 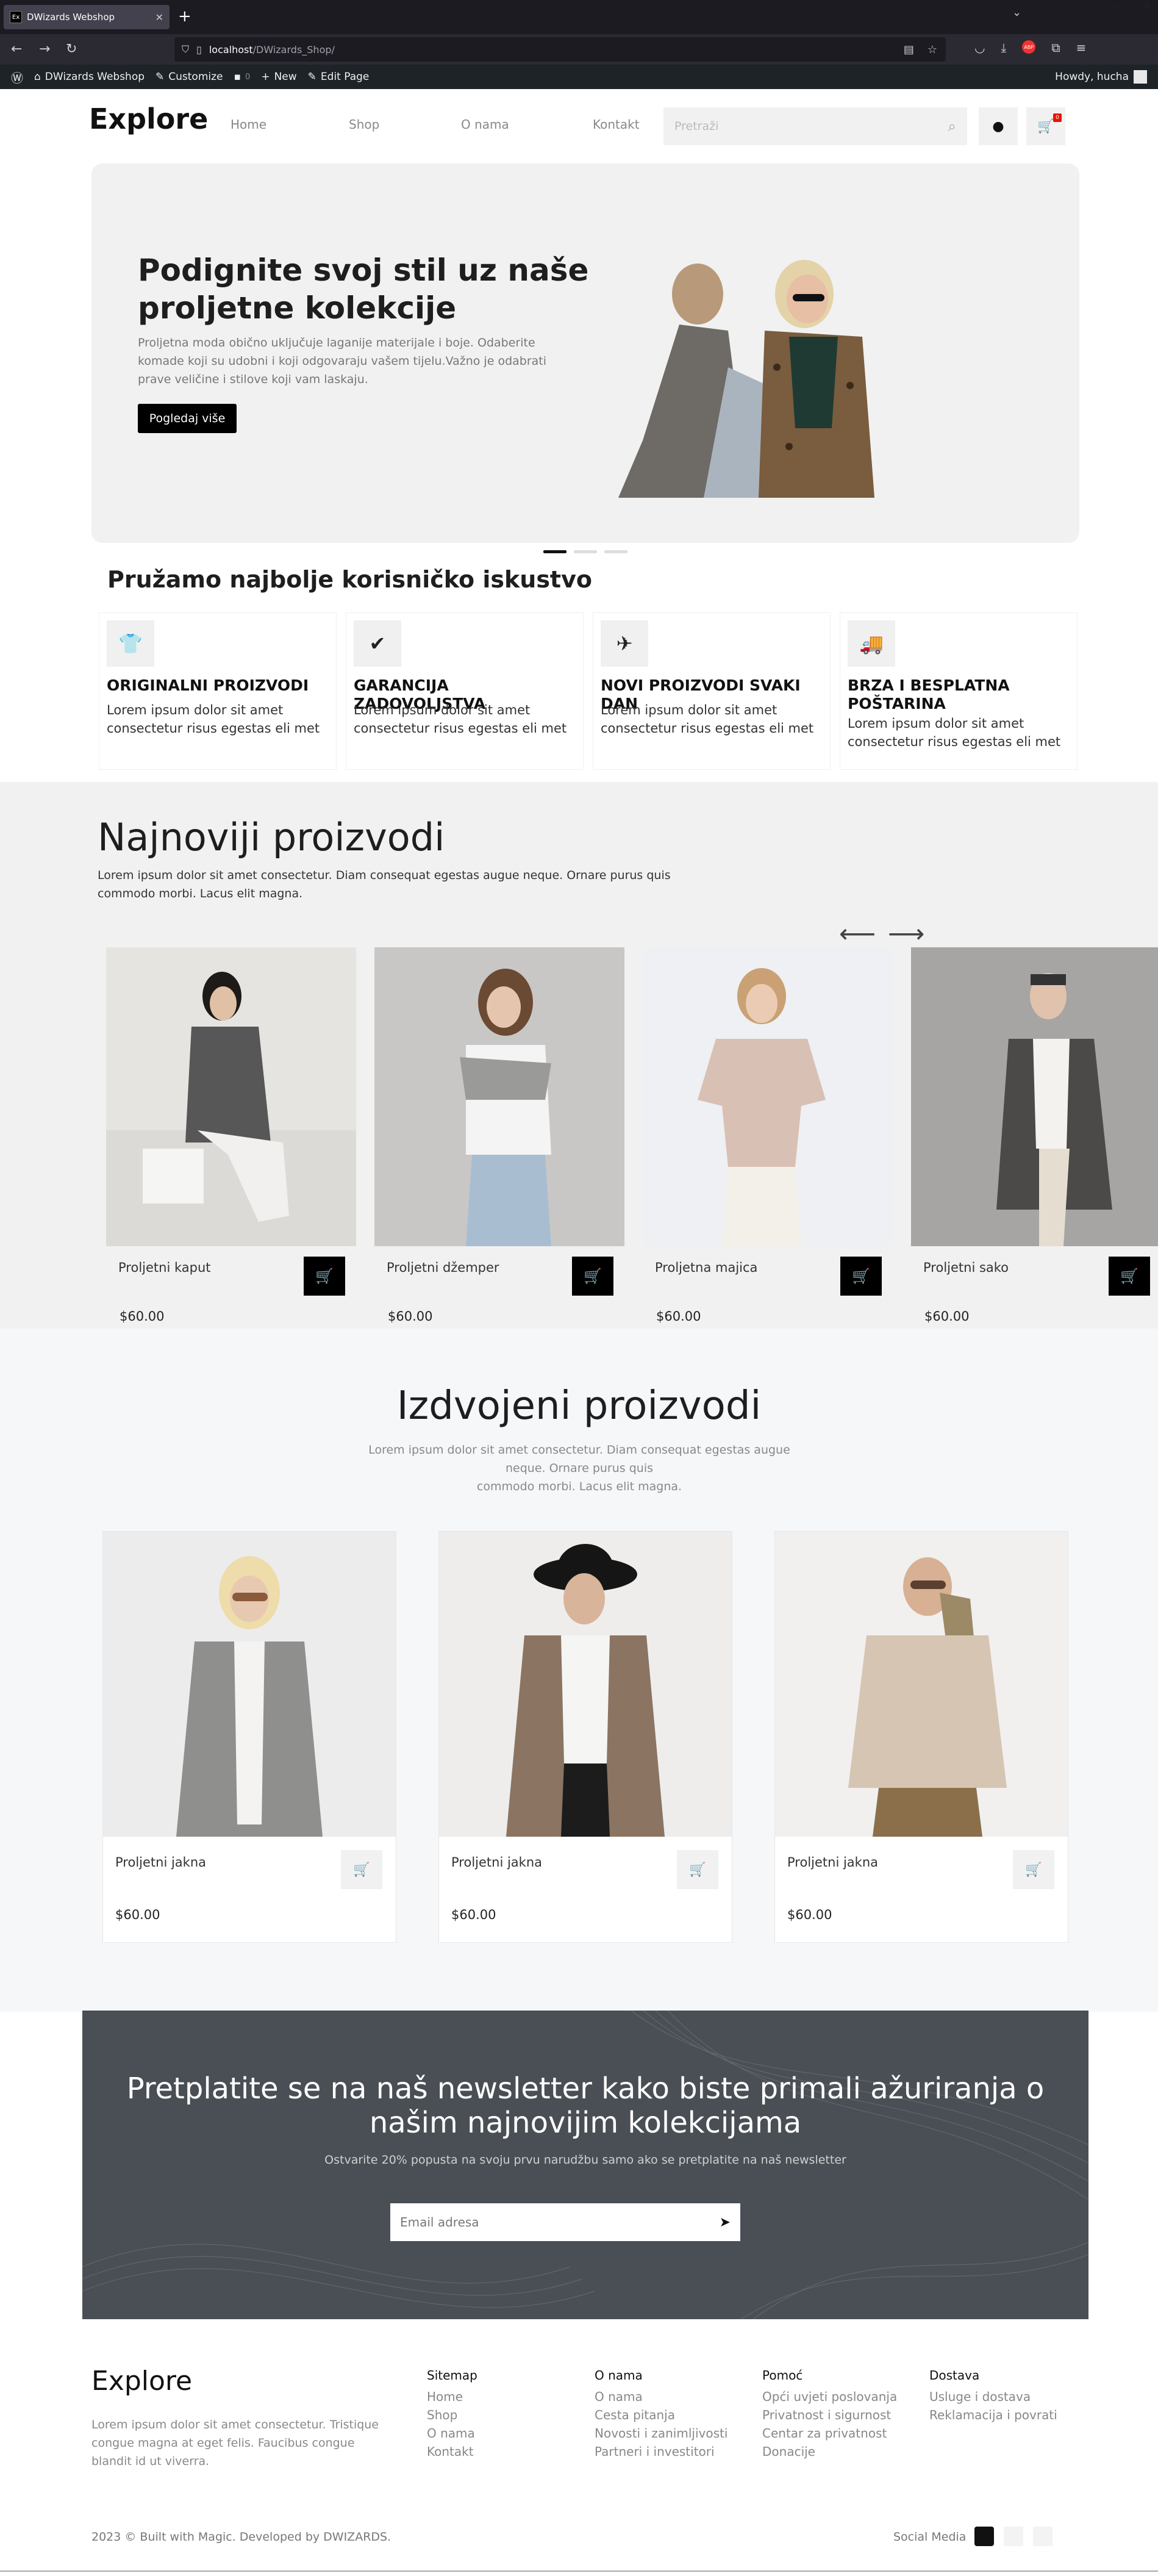 I want to click on send-icon: ➤, so click(x=725, y=2223).